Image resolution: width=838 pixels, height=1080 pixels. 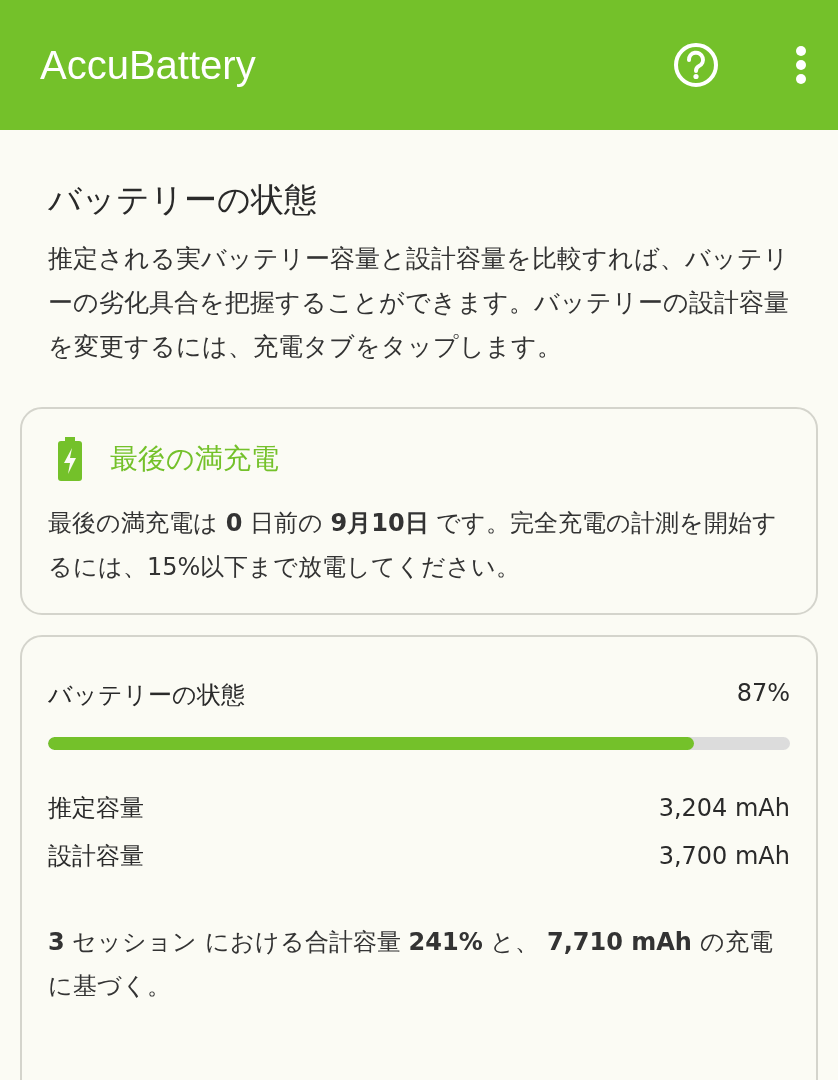 I want to click on capacity-value: 3,700 mAh, so click(x=724, y=856).